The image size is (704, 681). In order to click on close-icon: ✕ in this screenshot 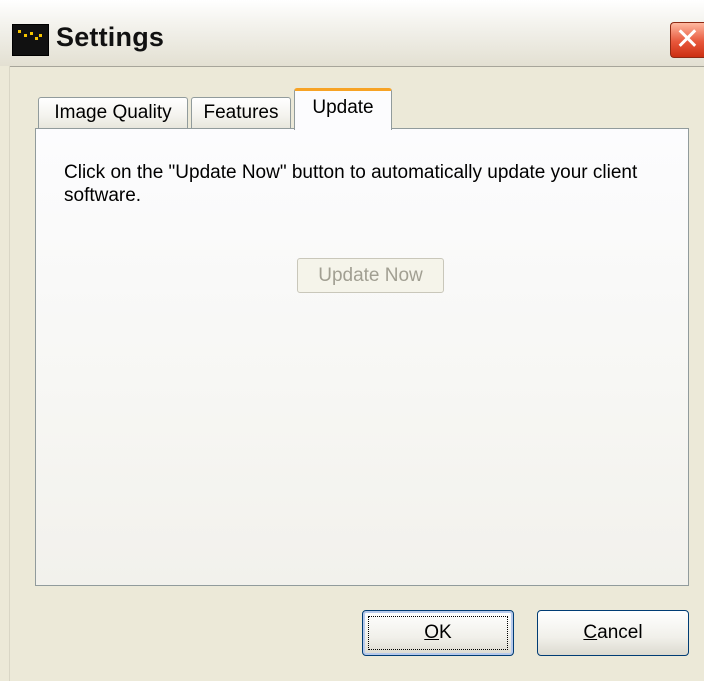, I will do `click(687, 39)`.